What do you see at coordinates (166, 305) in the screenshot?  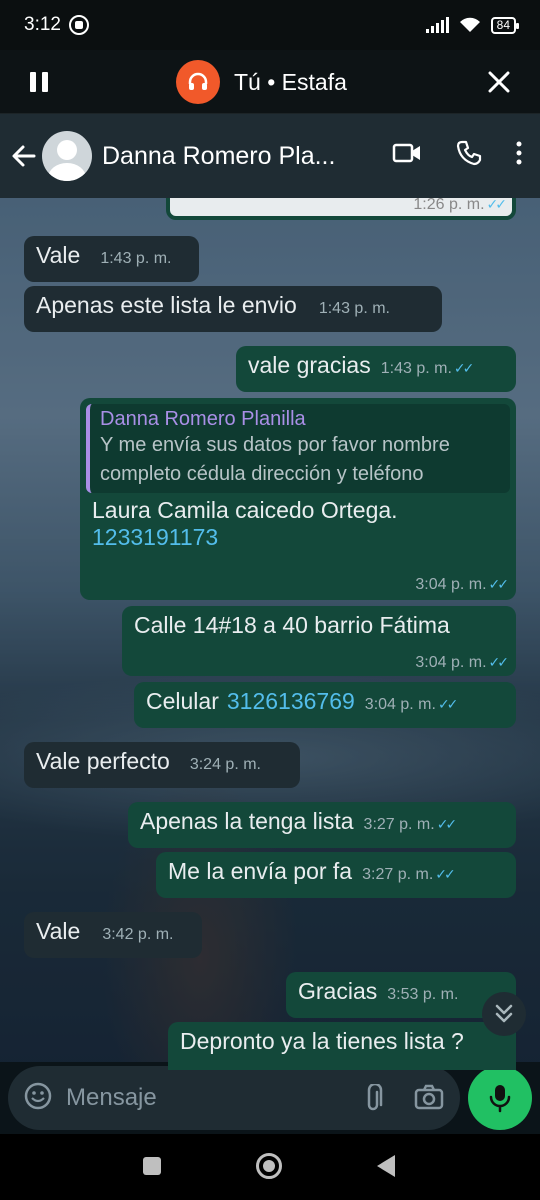 I see `message-text: Apenas este lista le envio` at bounding box center [166, 305].